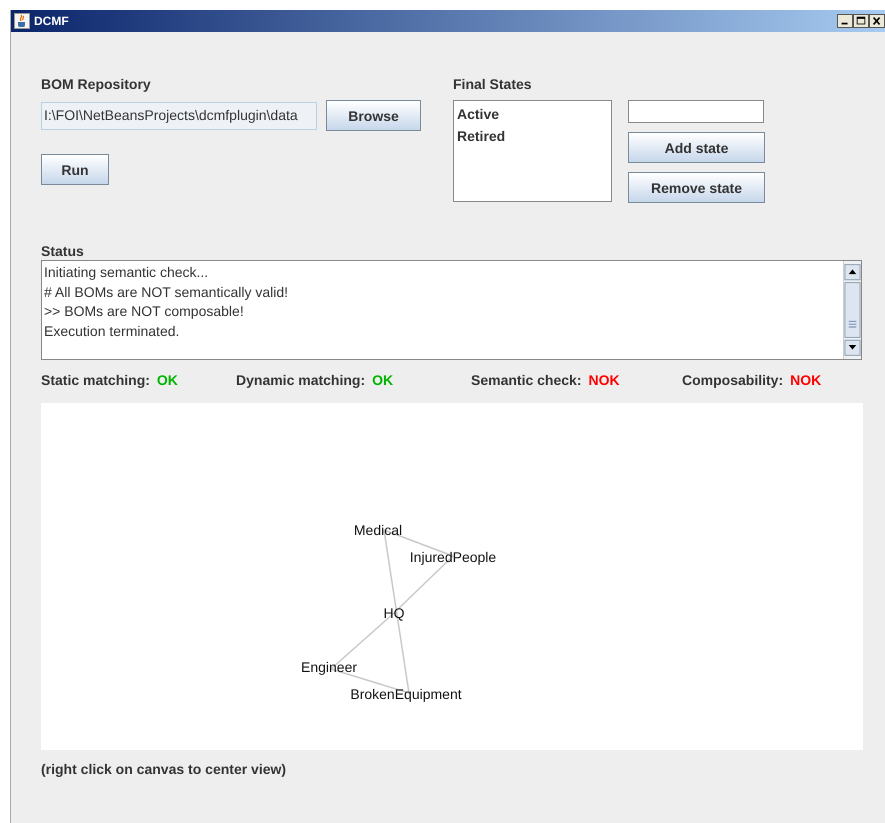 Image resolution: width=885 pixels, height=823 pixels. Describe the element at coordinates (51, 21) in the screenshot. I see `window-title: DCMF` at that location.